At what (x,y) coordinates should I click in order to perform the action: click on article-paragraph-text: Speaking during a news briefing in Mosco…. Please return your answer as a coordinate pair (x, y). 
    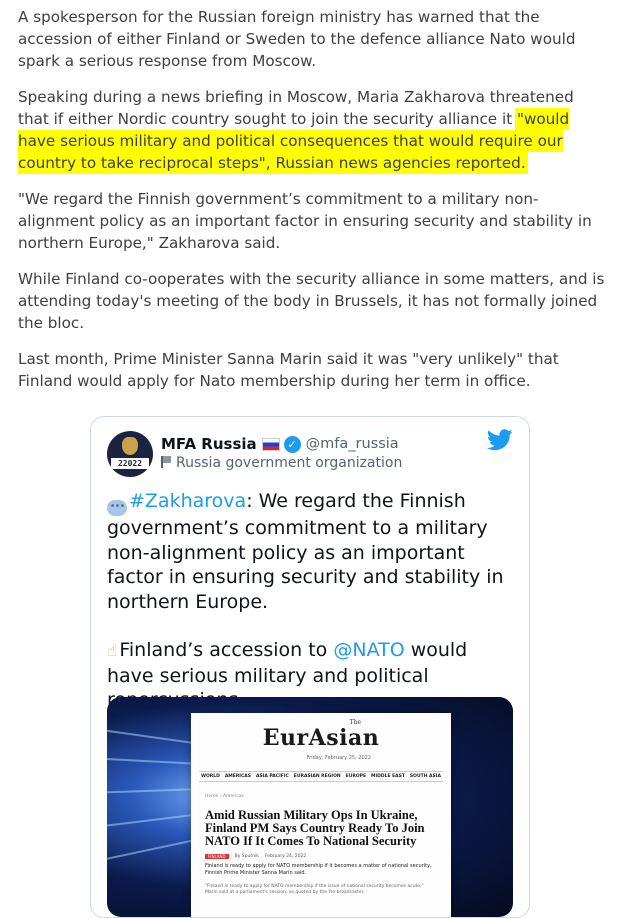
    Looking at the image, I should click on (296, 108).